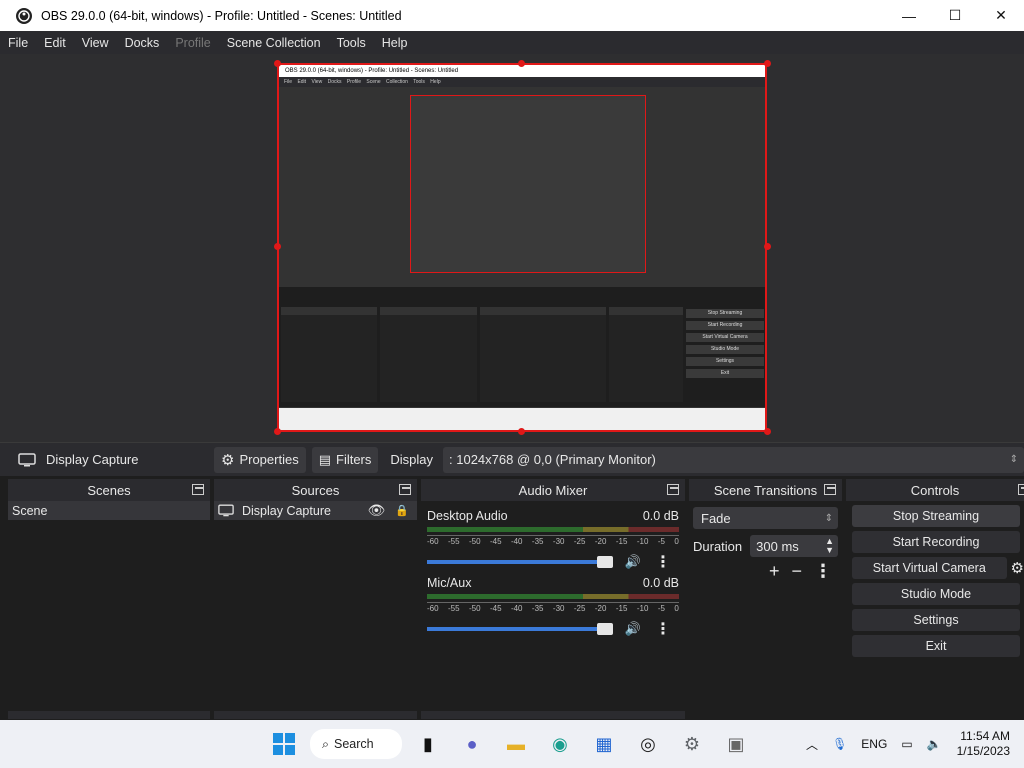  I want to click on start-virtual-camera-button: Start Virtual Camera, so click(929, 568).